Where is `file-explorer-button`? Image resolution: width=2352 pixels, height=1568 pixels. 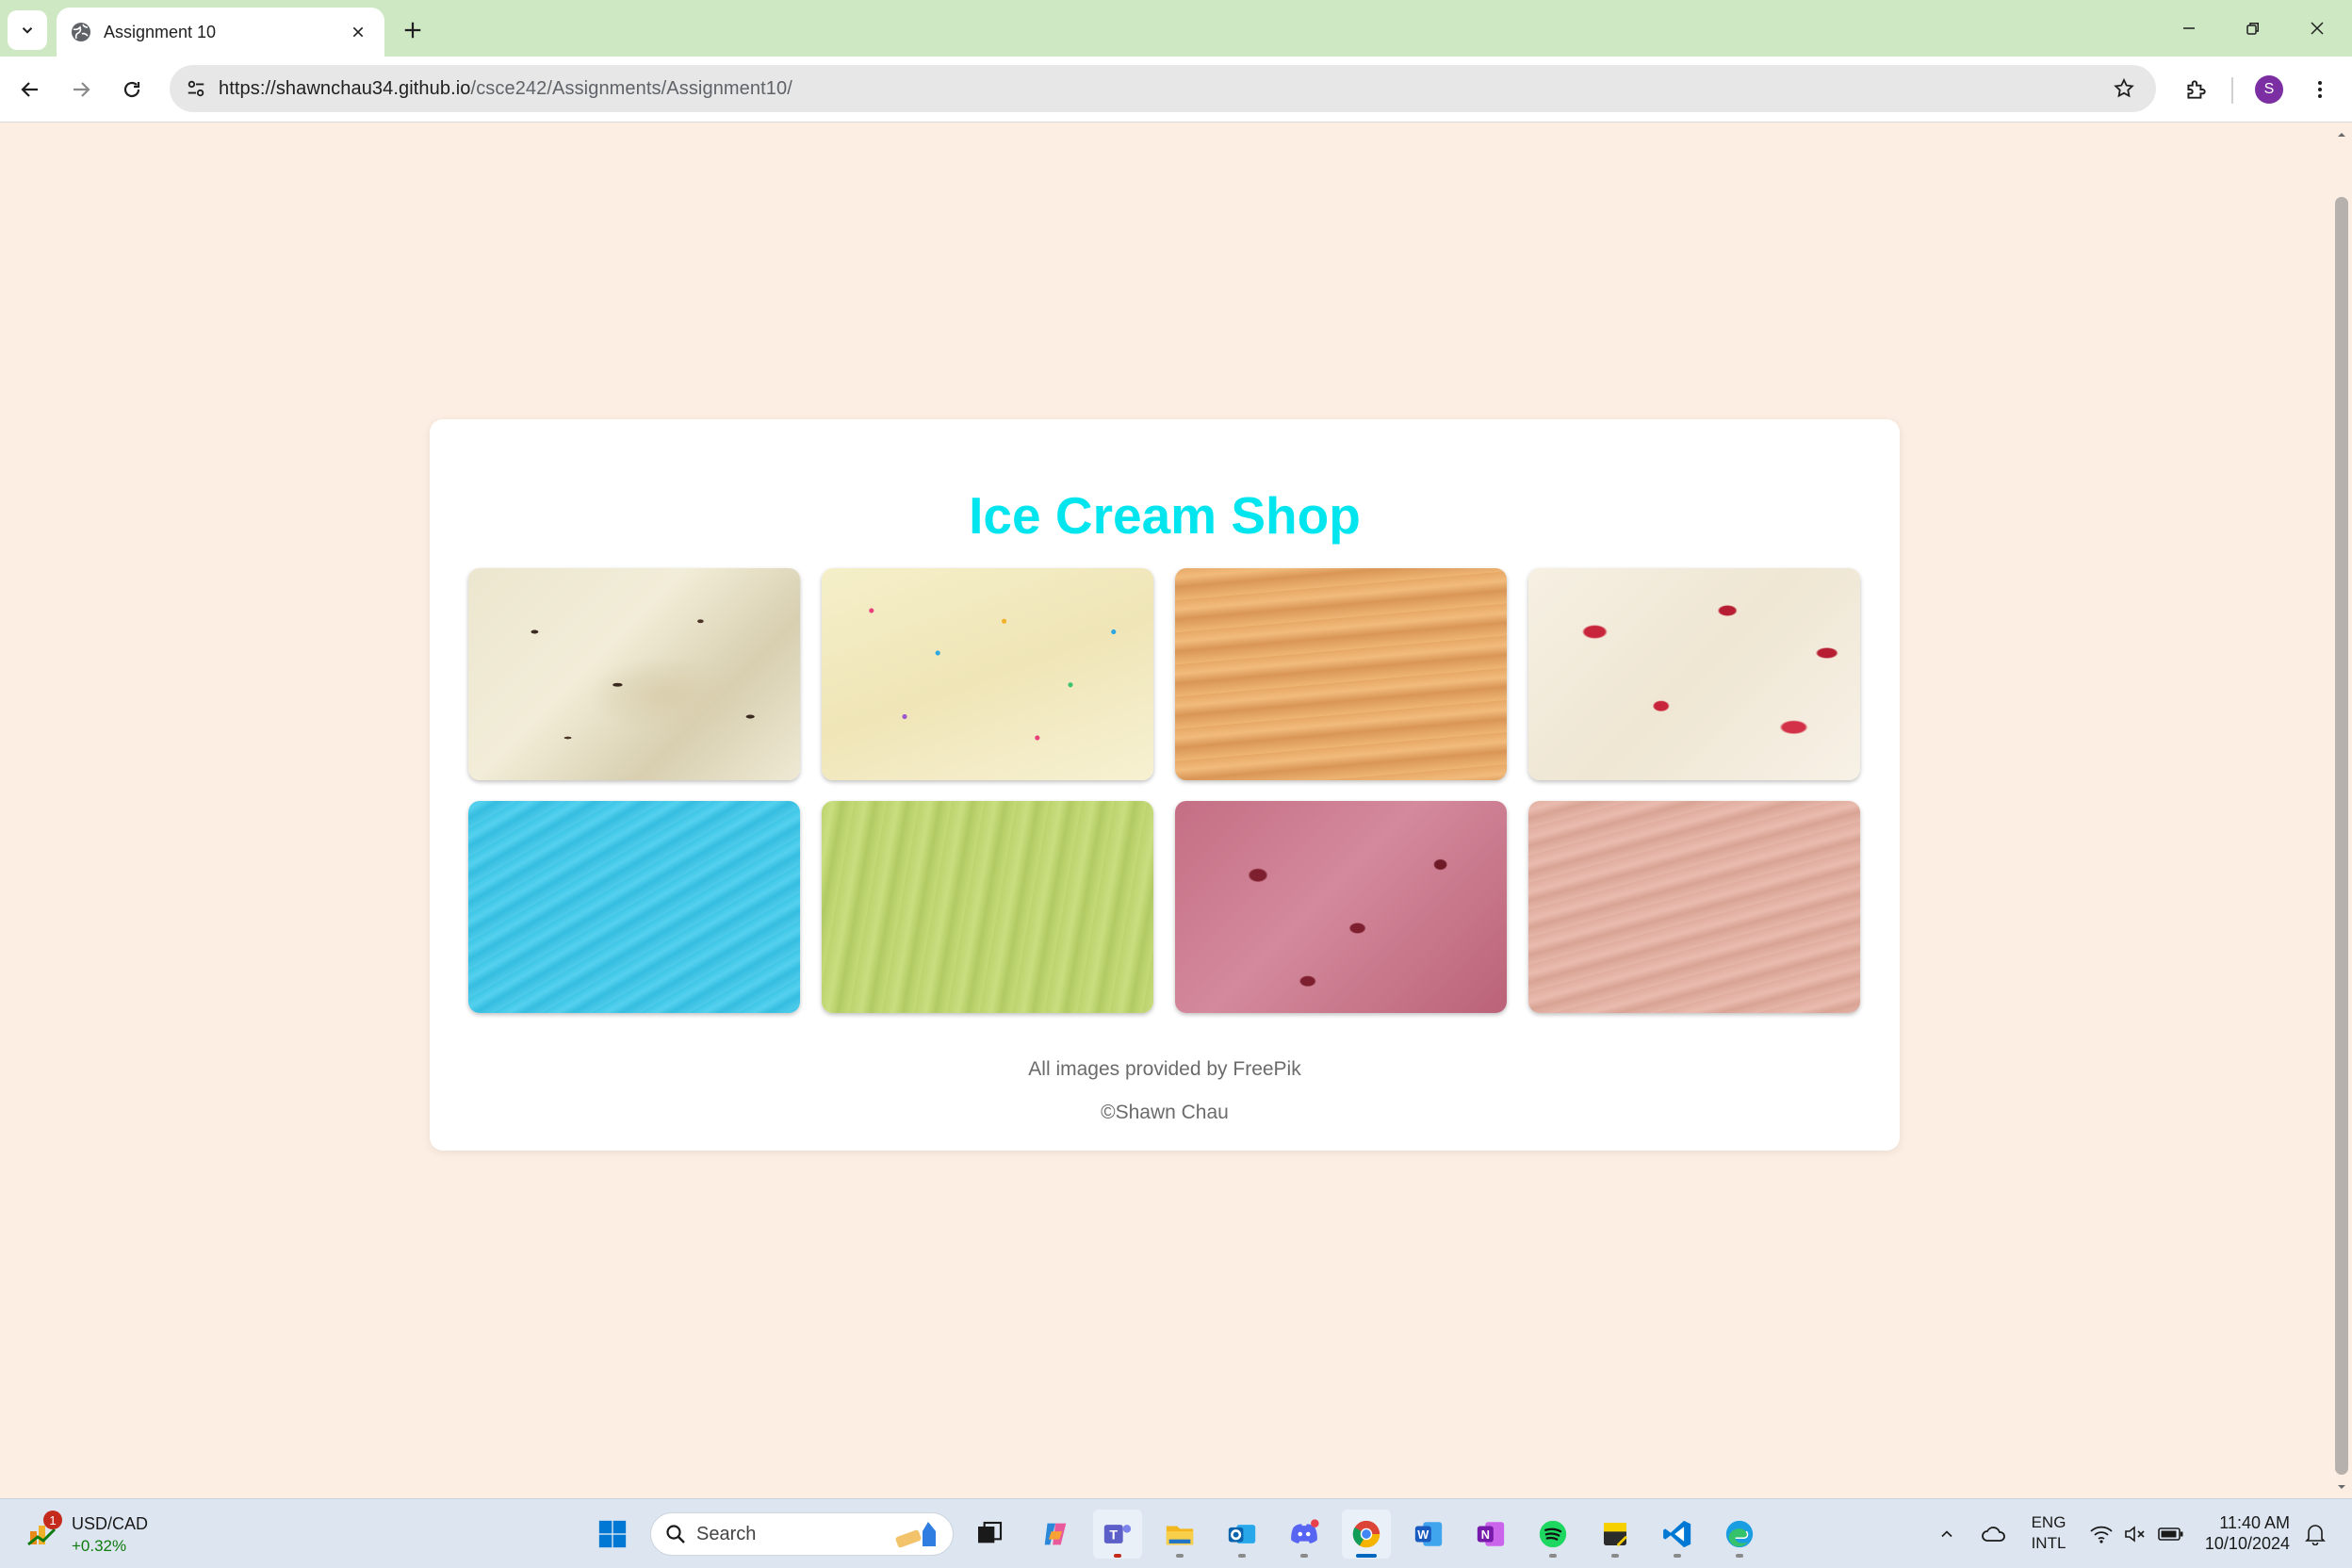 file-explorer-button is located at coordinates (1179, 1534).